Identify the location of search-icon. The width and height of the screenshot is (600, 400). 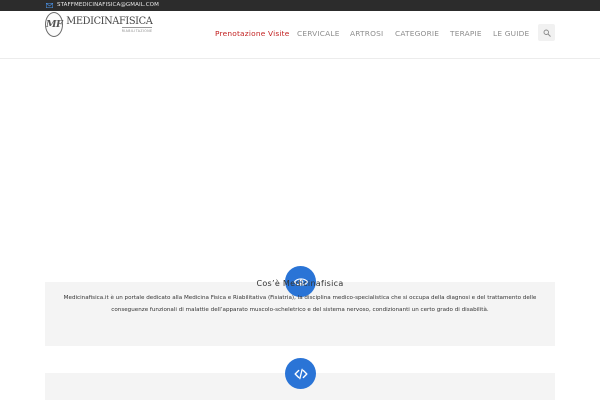
(547, 33).